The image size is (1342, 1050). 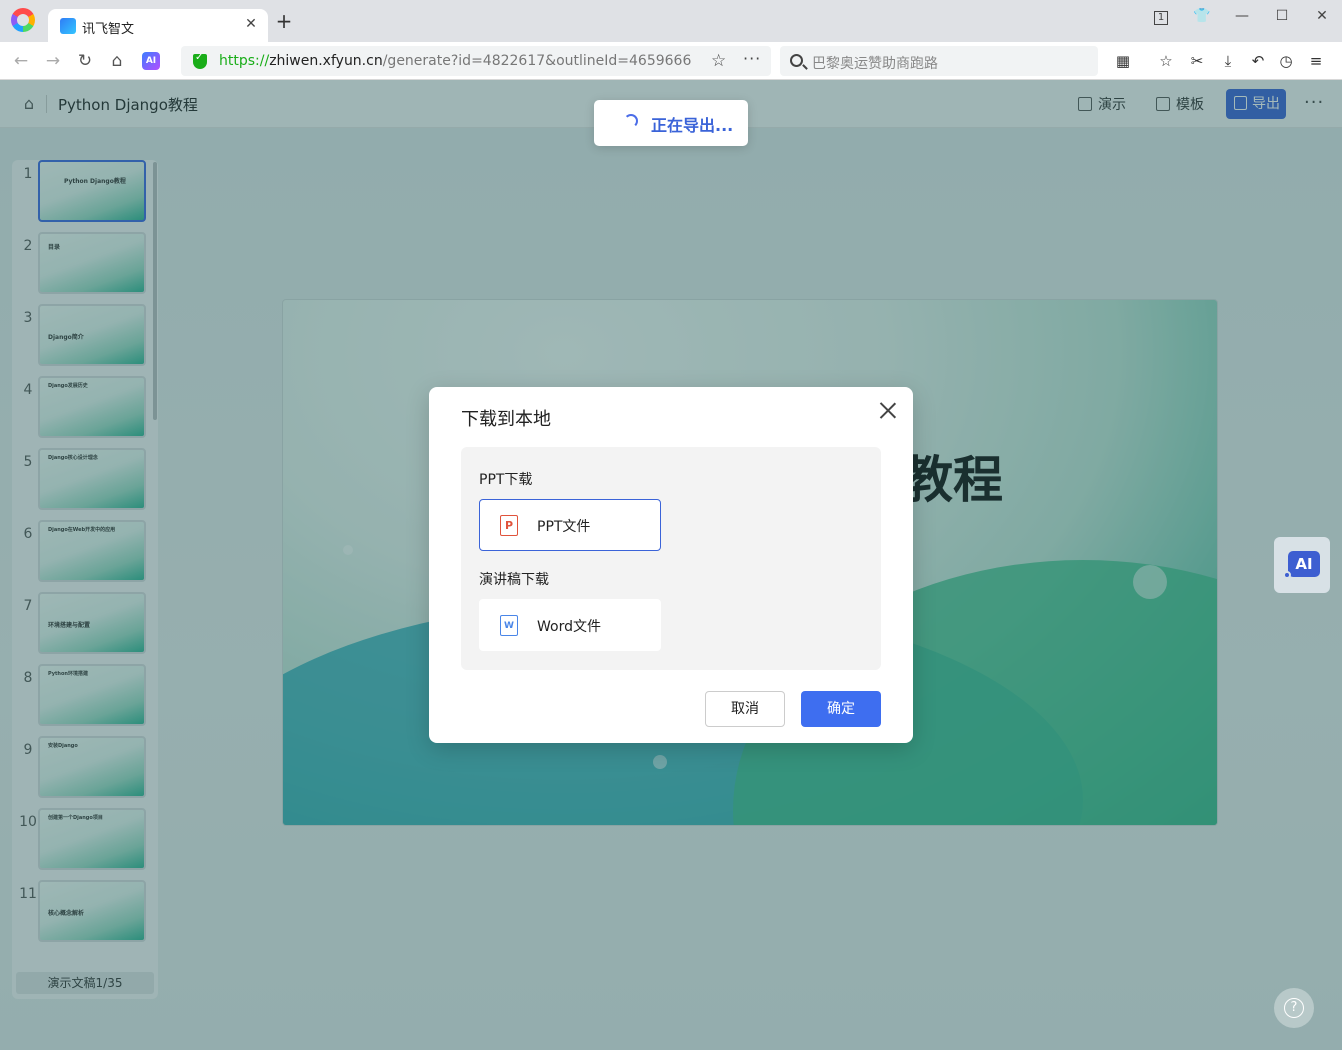 I want to click on forward-icon: →, so click(x=53, y=61).